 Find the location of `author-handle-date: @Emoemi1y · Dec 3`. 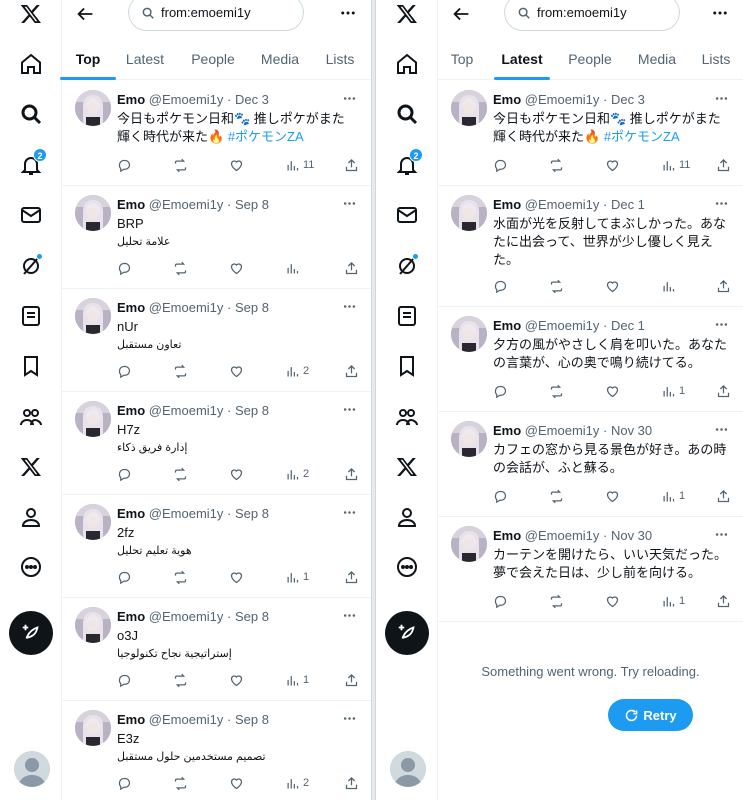

author-handle-date: @Emoemi1y · Dec 3 is located at coordinates (209, 99).